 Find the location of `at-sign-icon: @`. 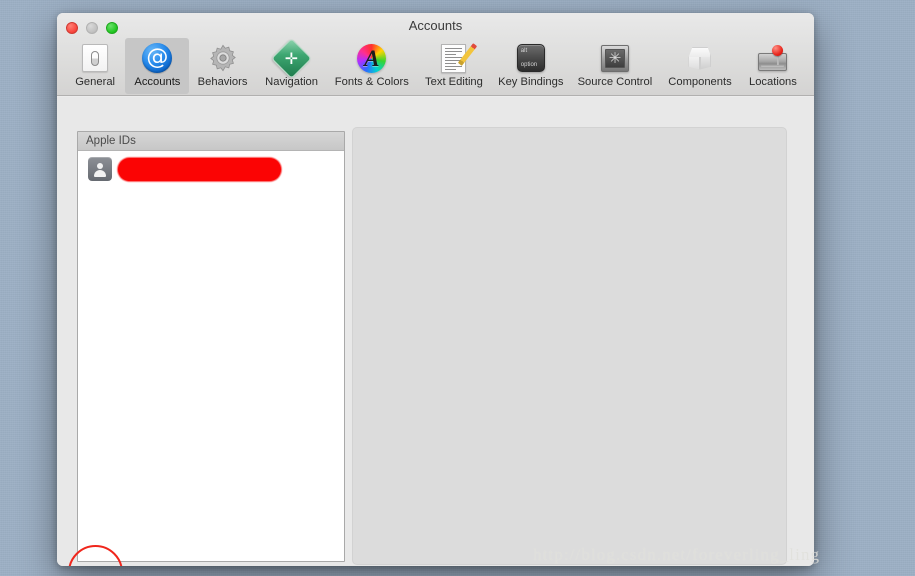

at-sign-icon: @ is located at coordinates (157, 58).